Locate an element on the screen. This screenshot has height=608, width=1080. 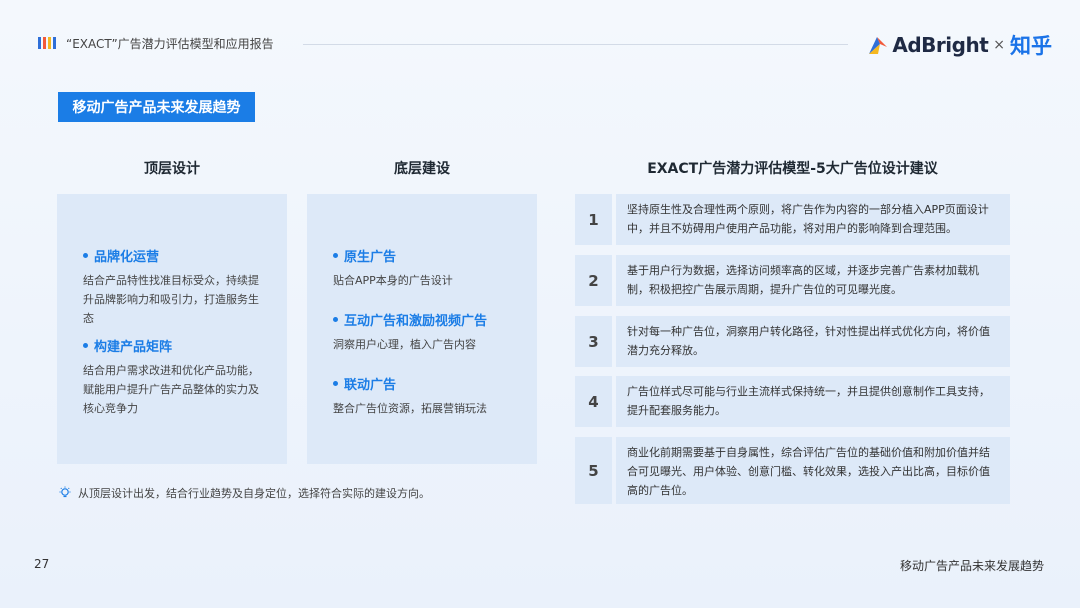
base-build-item-title: 互动广告和激励视频广告 is located at coordinates (426, 319).